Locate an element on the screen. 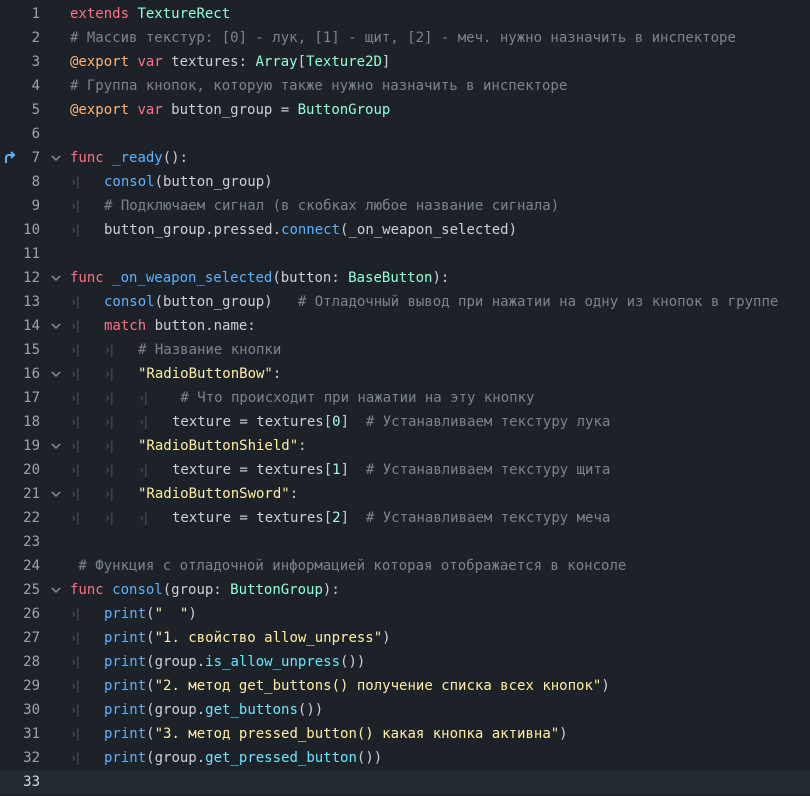  code-line: 23 is located at coordinates (405, 542).